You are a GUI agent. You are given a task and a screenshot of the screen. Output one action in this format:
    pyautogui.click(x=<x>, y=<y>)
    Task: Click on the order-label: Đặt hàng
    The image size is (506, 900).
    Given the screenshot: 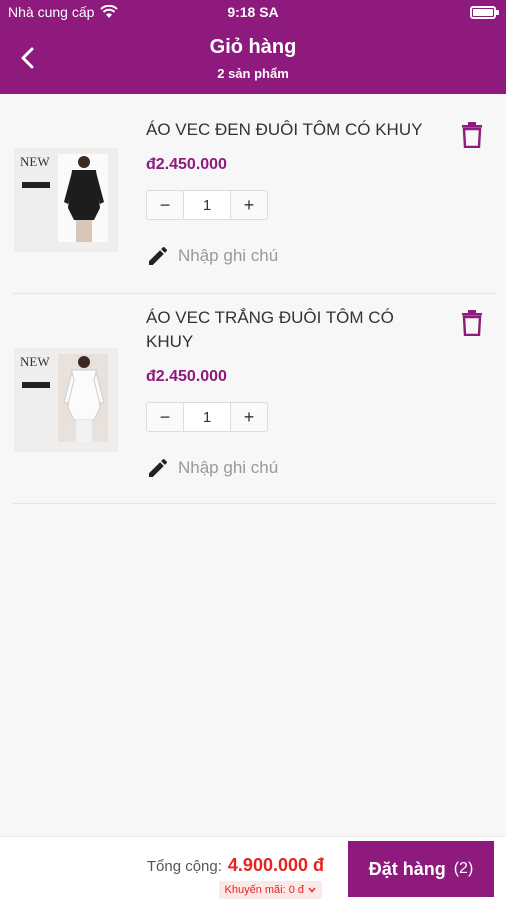 What is the action you would take?
    pyautogui.click(x=407, y=868)
    